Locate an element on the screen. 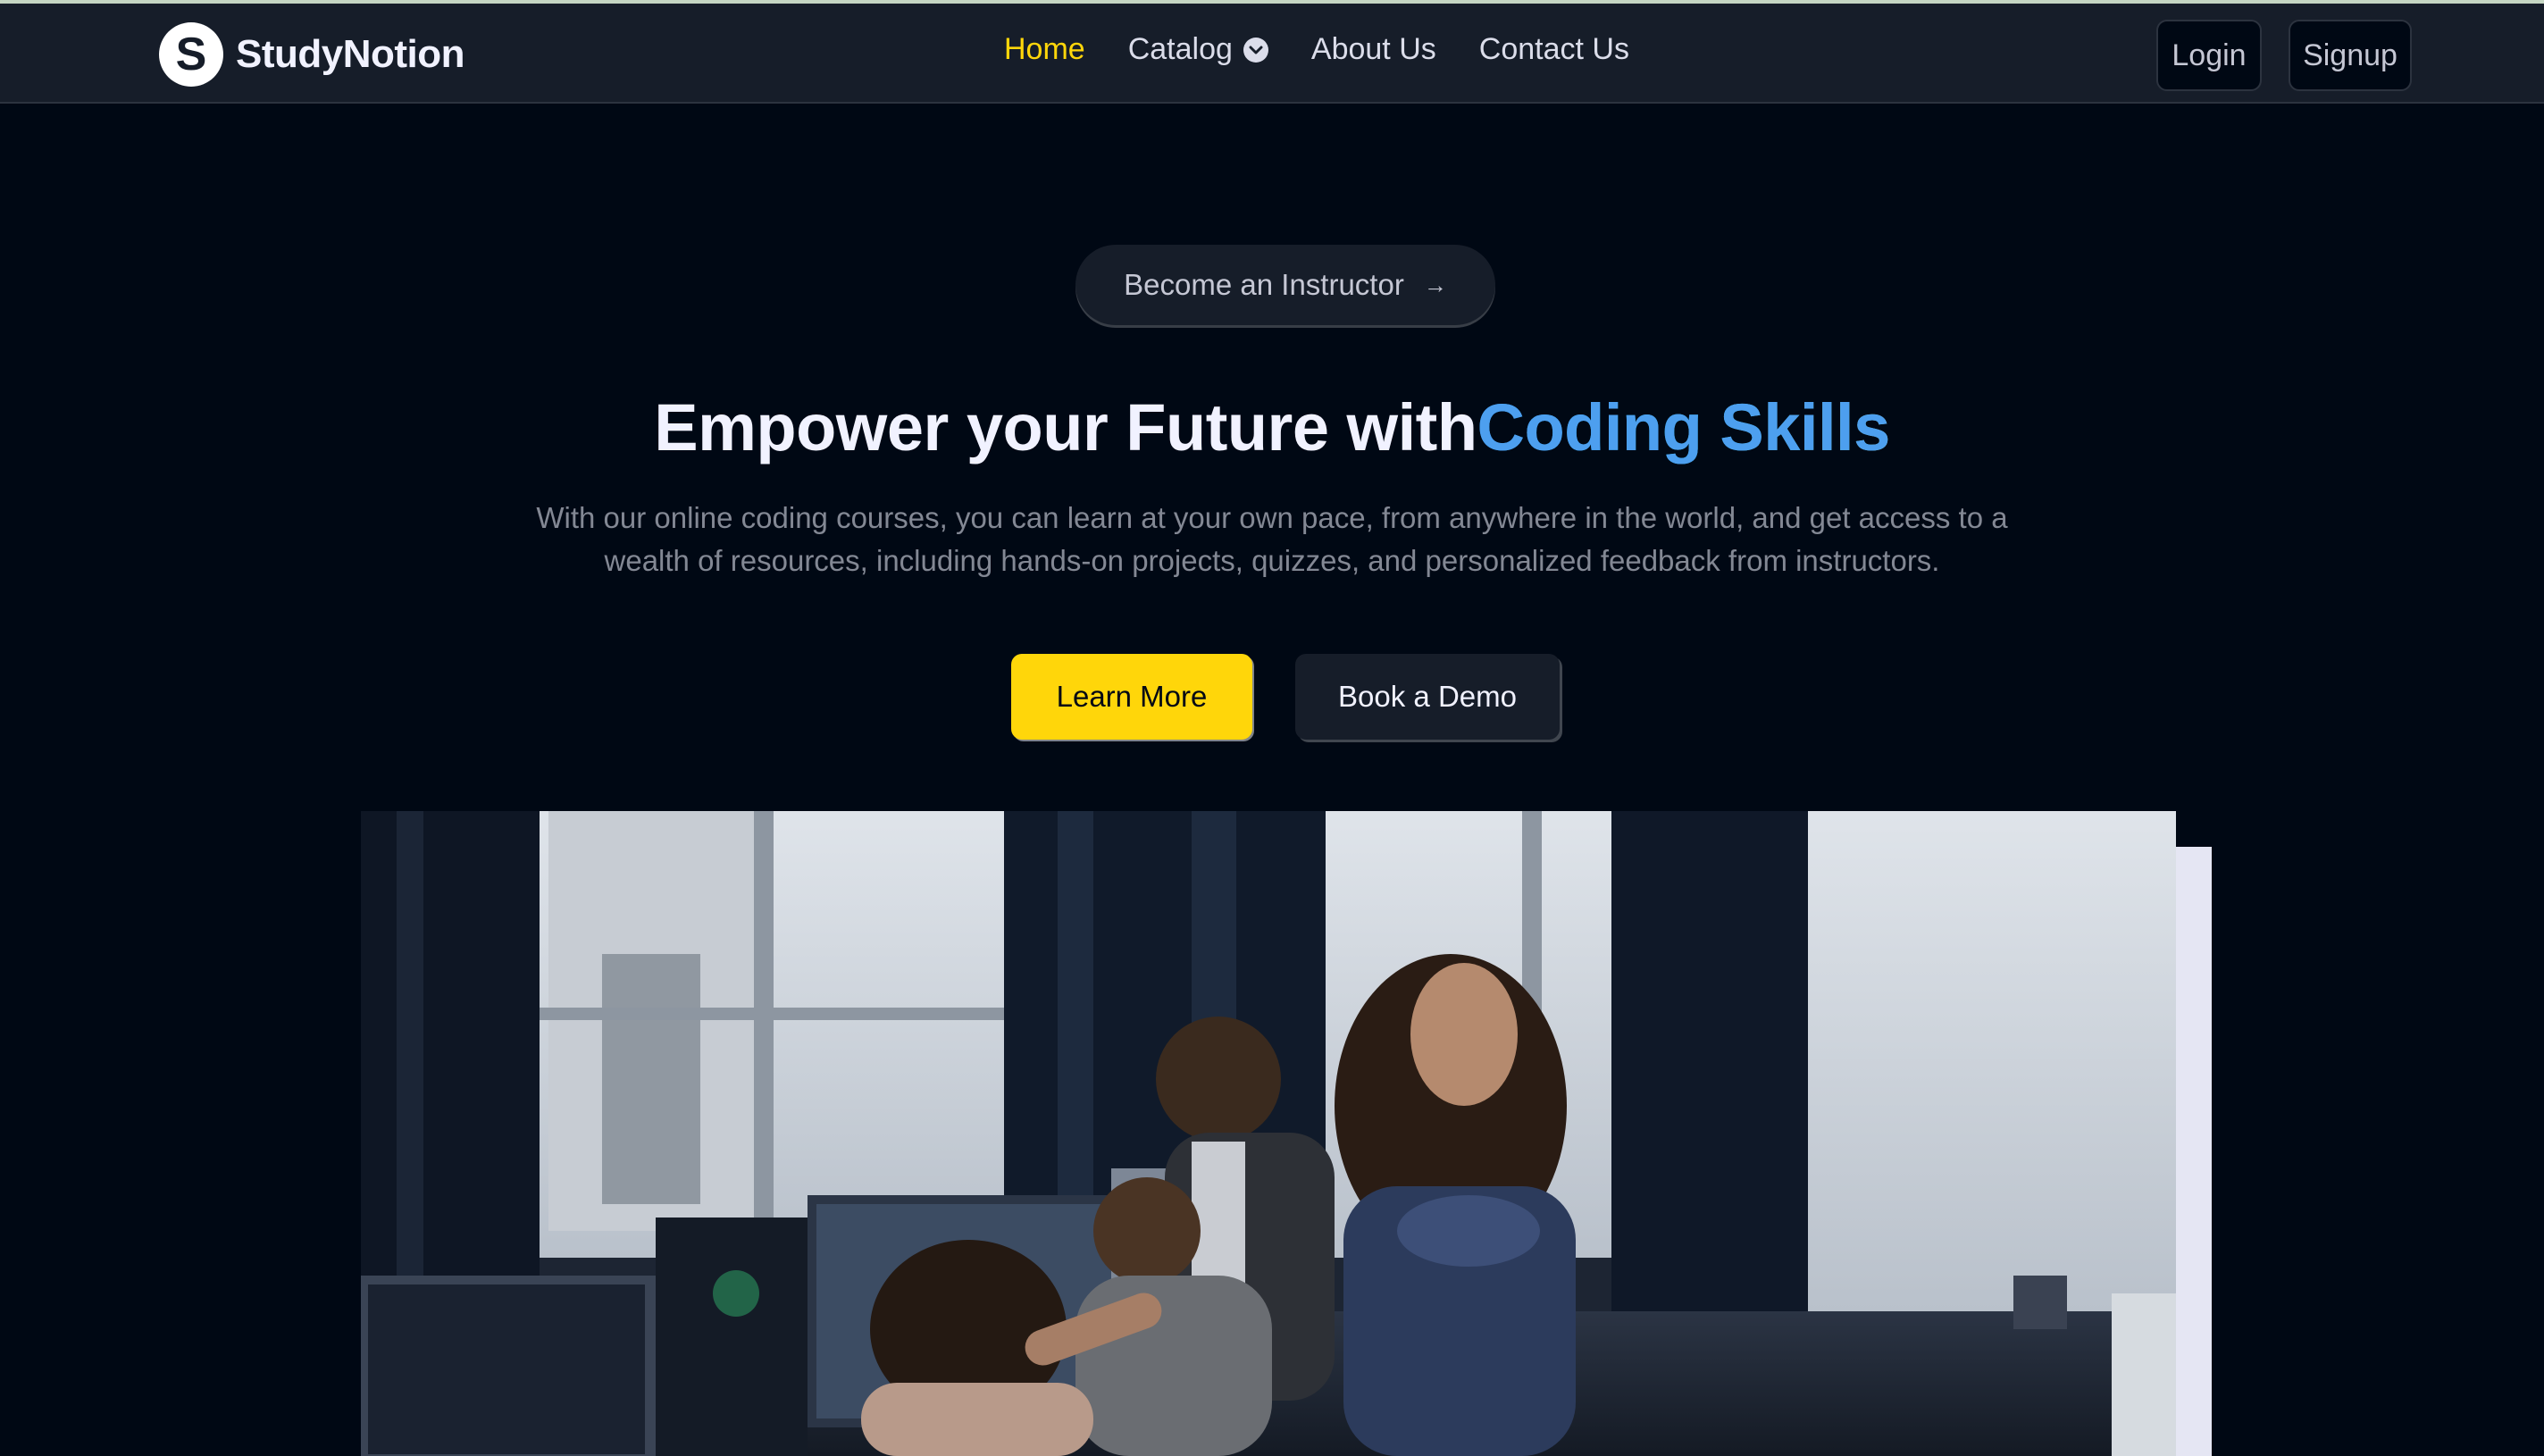 The height and width of the screenshot is (1456, 2544). become-instructor-label: Become an Instructor is located at coordinates (1264, 284).